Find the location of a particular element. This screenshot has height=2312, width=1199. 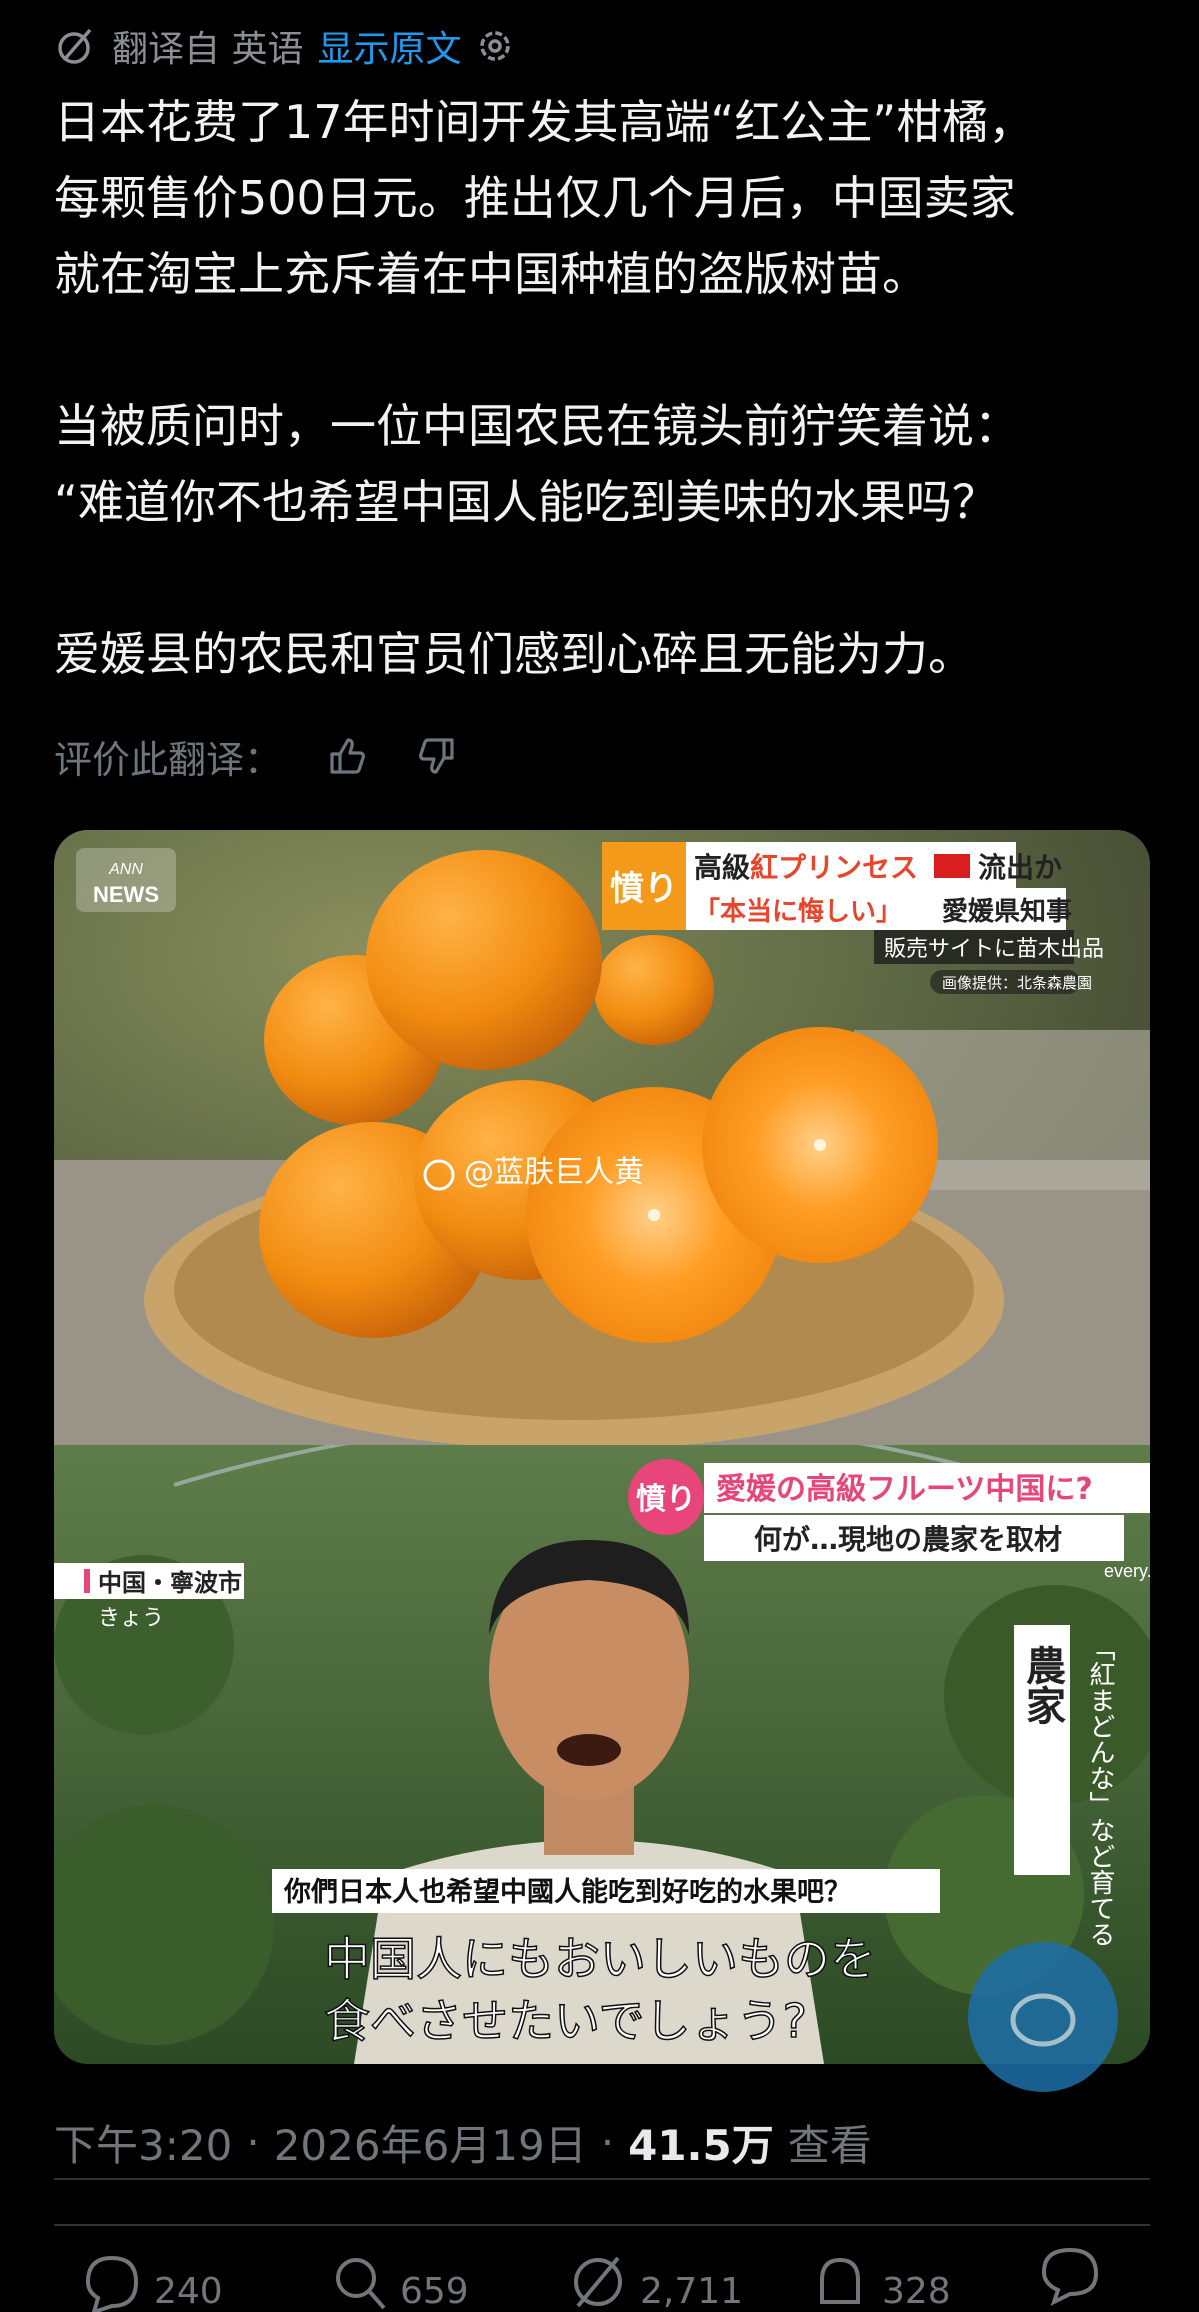

headline2-quote: 「本当に悔しい」 is located at coordinates (798, 911).